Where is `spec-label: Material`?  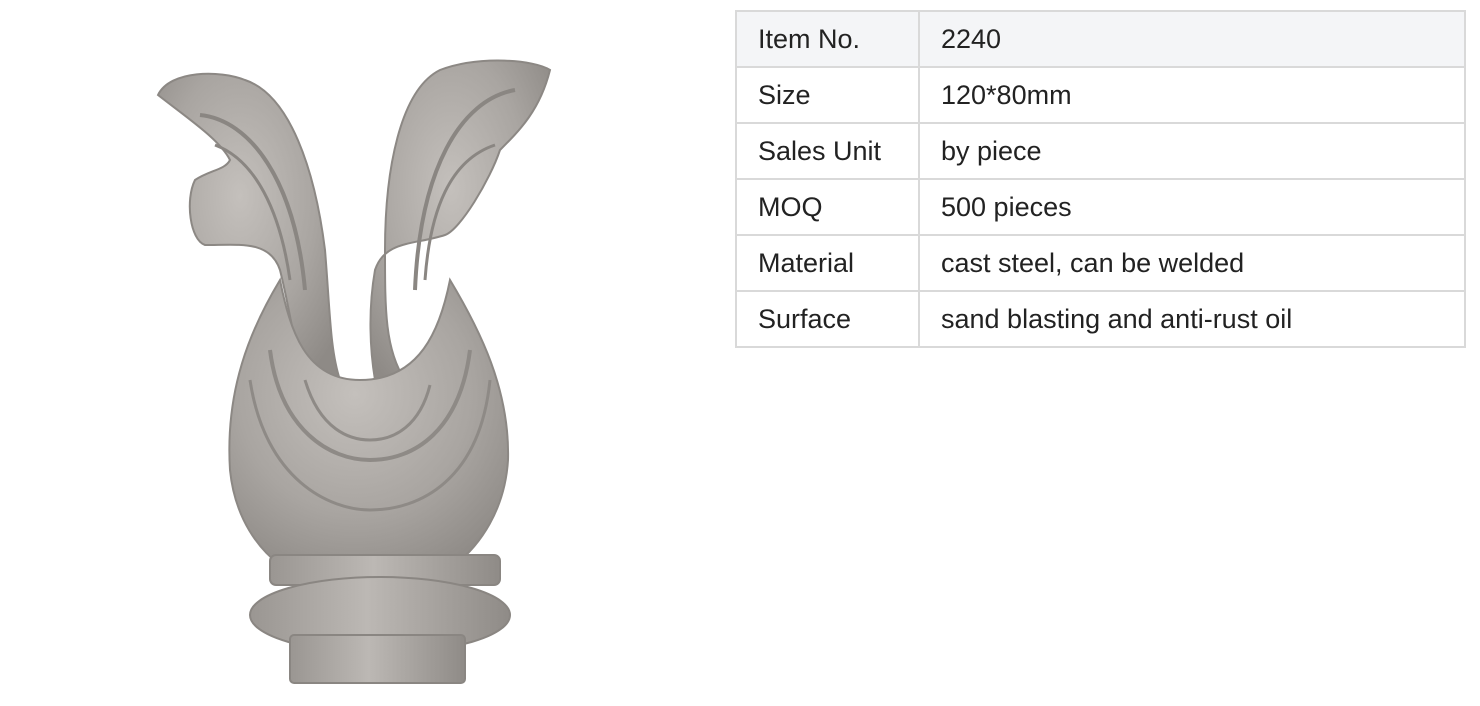
spec-label: Material is located at coordinates (827, 263).